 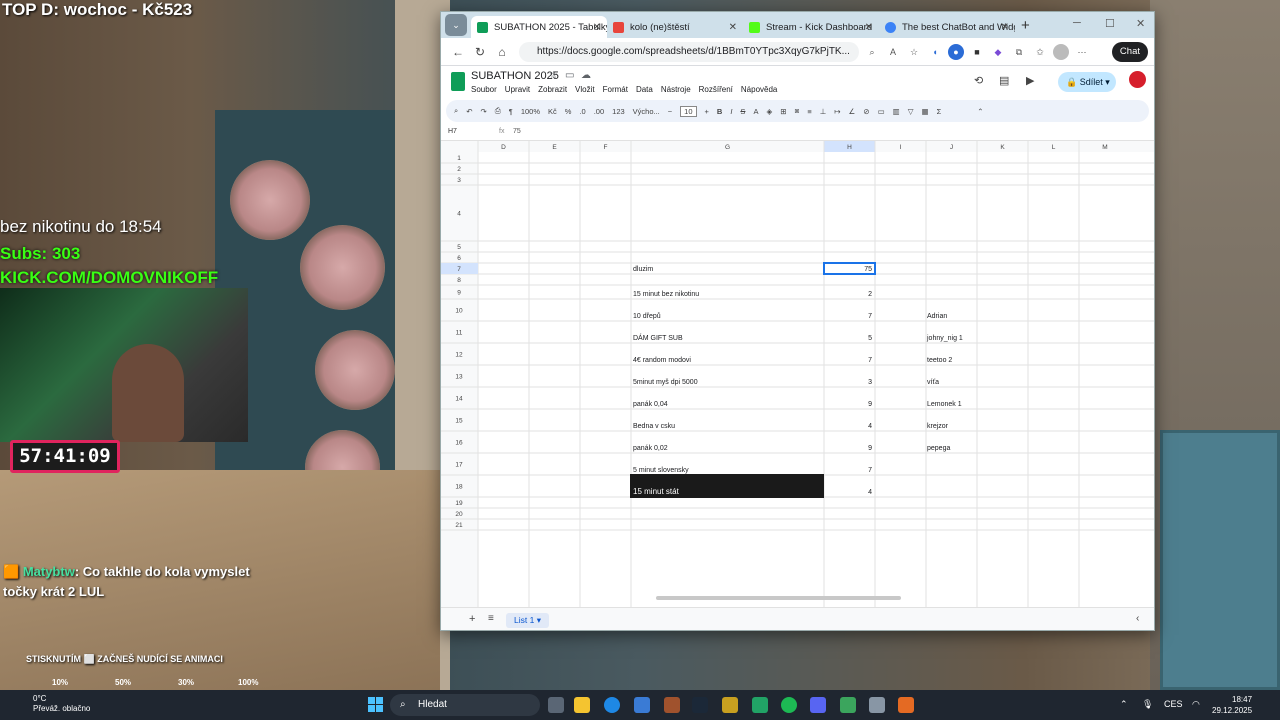 I want to click on tab-kick: Stream - Kick Dashboard ✕, so click(x=811, y=27).